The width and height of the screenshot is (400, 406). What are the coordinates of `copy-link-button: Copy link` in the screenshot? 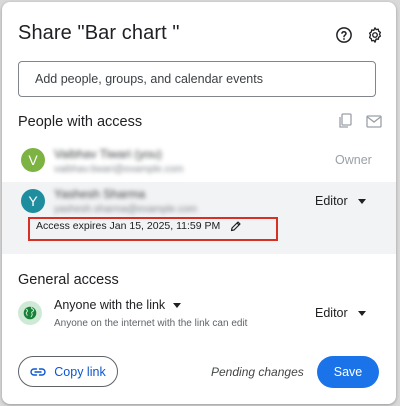 It's located at (68, 371).